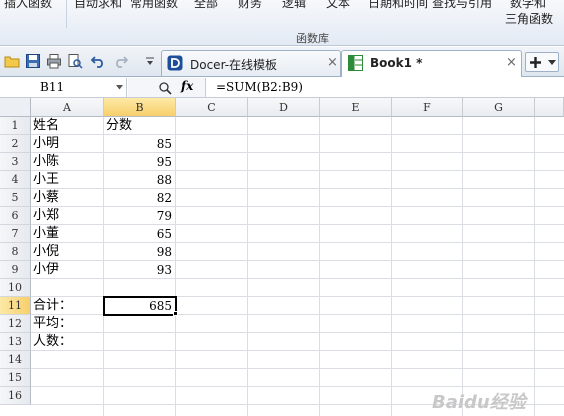 Image resolution: width=564 pixels, height=416 pixels. What do you see at coordinates (462, 5) in the screenshot?
I see `ribbon-lookup: 查找与引用` at bounding box center [462, 5].